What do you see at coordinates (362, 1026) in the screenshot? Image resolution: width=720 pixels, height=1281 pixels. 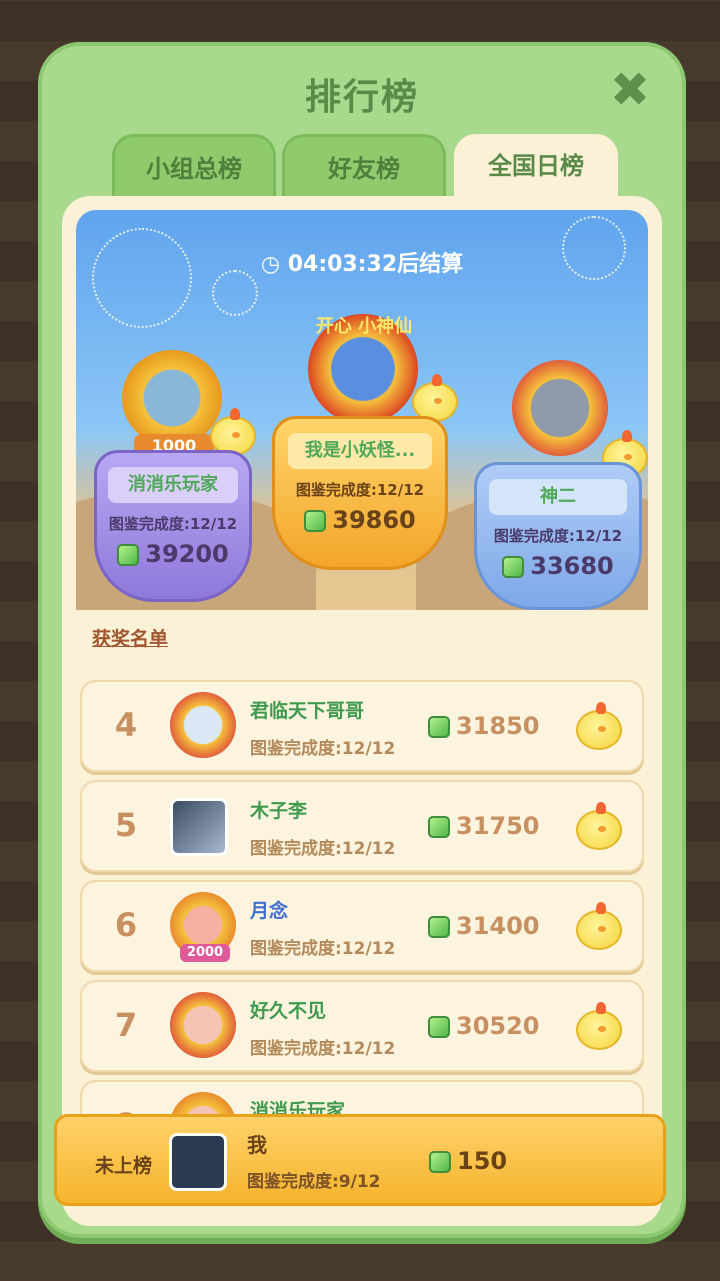 I see `list-item: 7 好久不见 图鉴完成度:12/12 30520` at bounding box center [362, 1026].